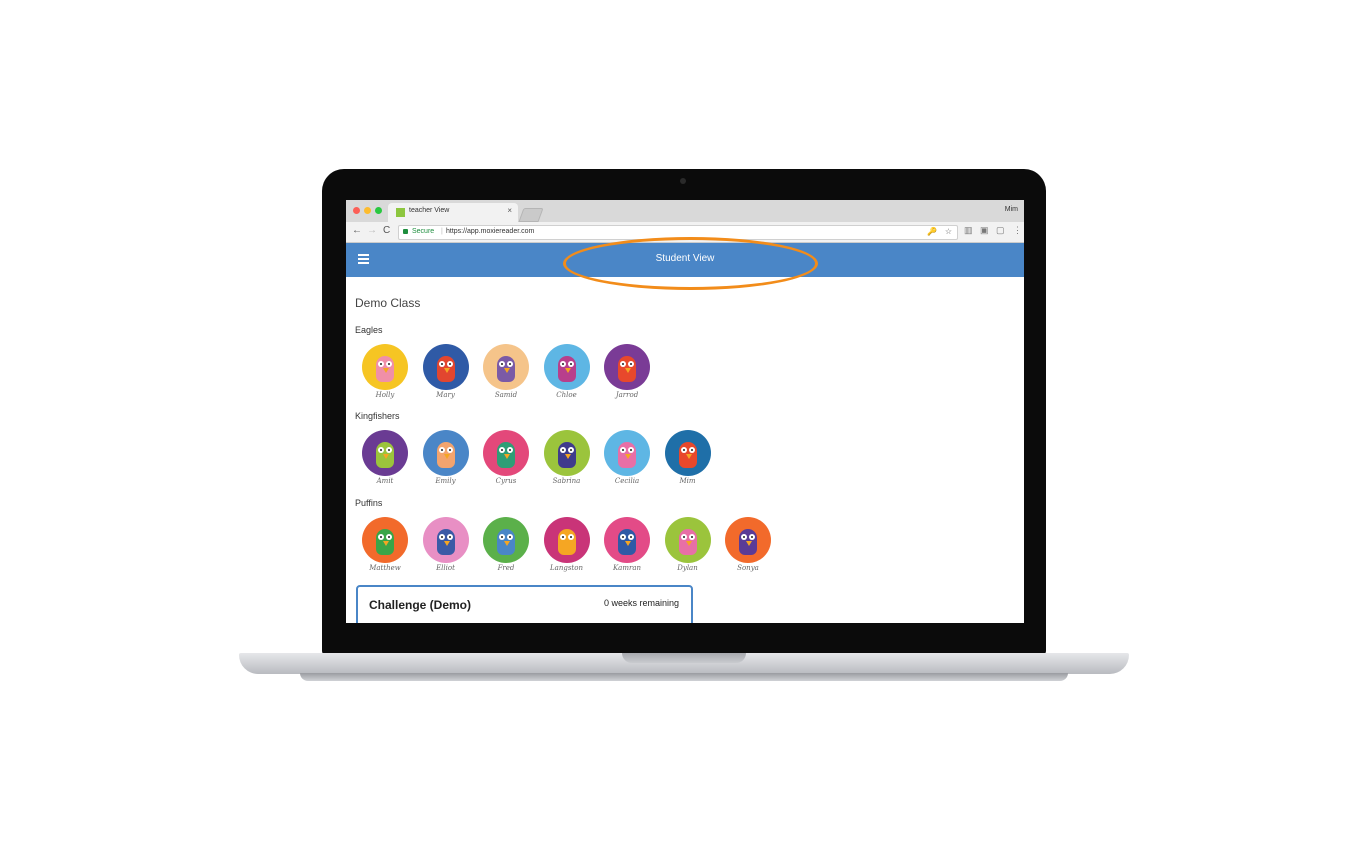 This screenshot has width=1370, height=851. What do you see at coordinates (405, 231) in the screenshot?
I see `lock-icon` at bounding box center [405, 231].